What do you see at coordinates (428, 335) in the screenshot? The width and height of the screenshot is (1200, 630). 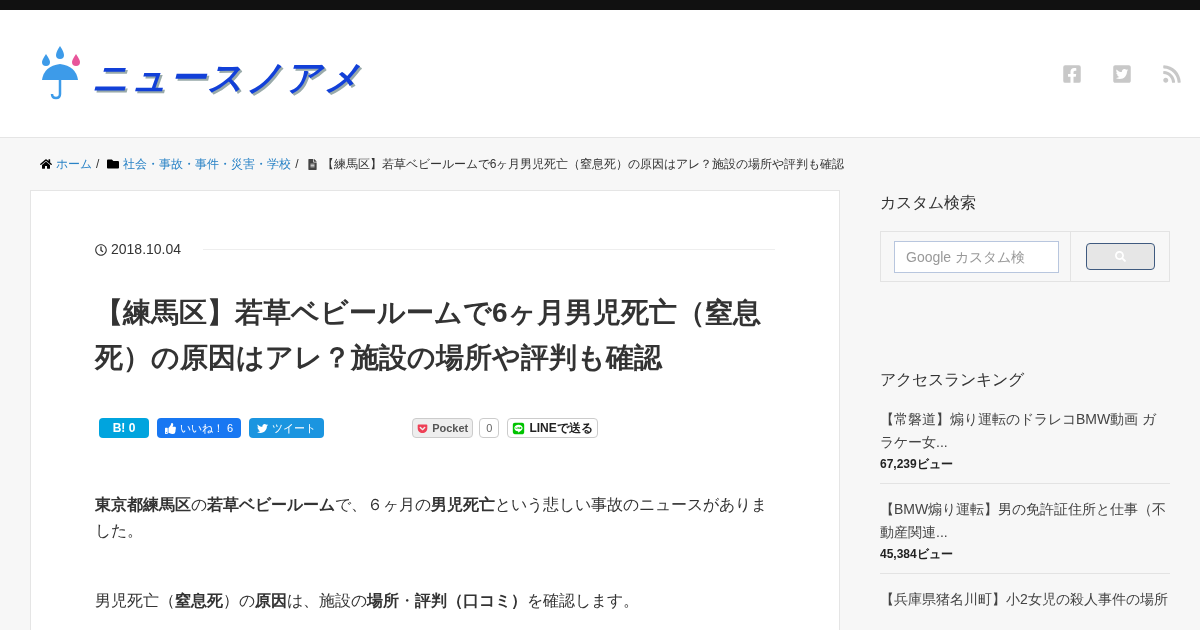 I see `article-title: 【練馬区】若草ベビールームで6ヶ月男児死亡（窒息死）の原因はアレ？施設の場所や評判も確認` at bounding box center [428, 335].